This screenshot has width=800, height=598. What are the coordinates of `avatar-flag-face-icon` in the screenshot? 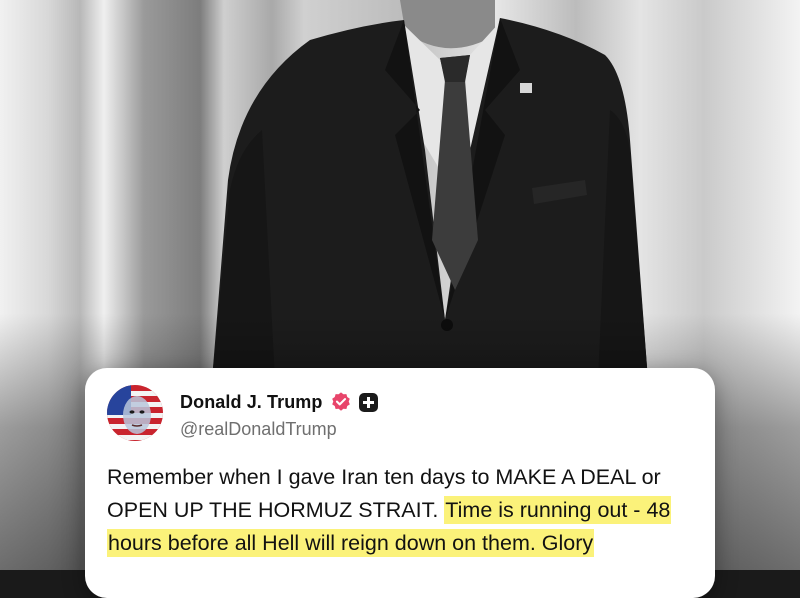 It's located at (135, 413).